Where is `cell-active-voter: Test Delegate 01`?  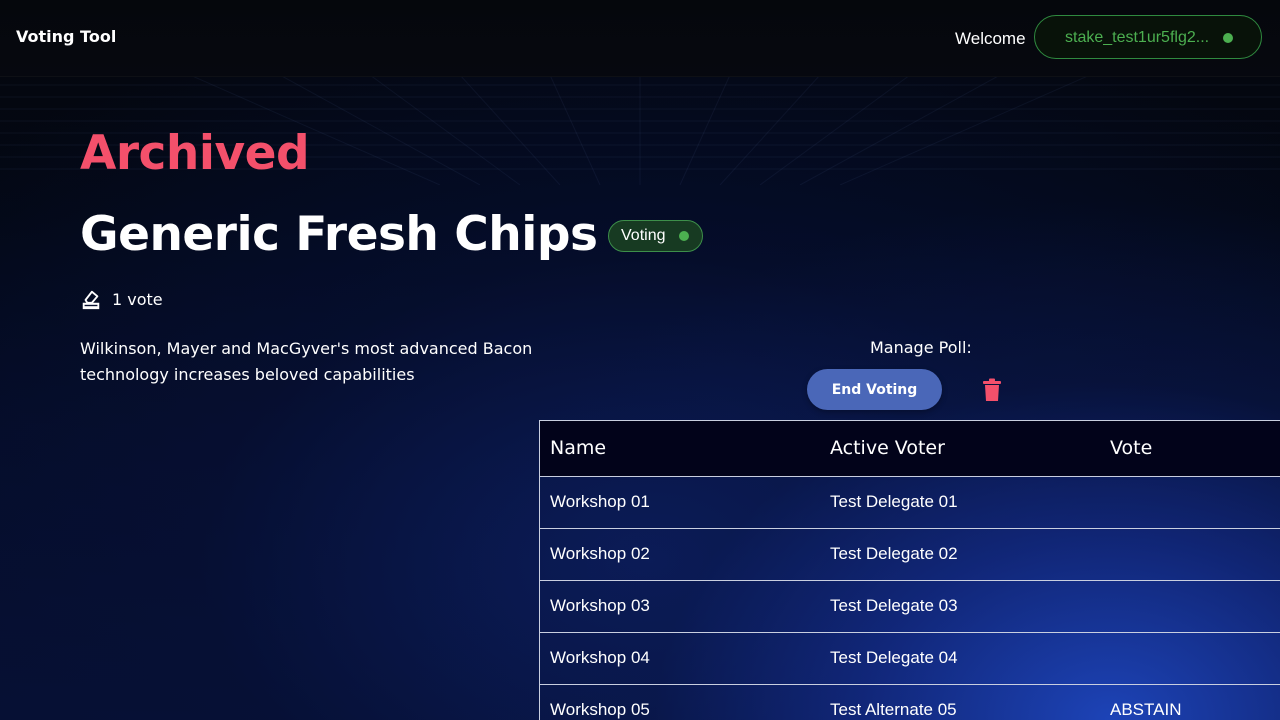 cell-active-voter: Test Delegate 01 is located at coordinates (894, 501).